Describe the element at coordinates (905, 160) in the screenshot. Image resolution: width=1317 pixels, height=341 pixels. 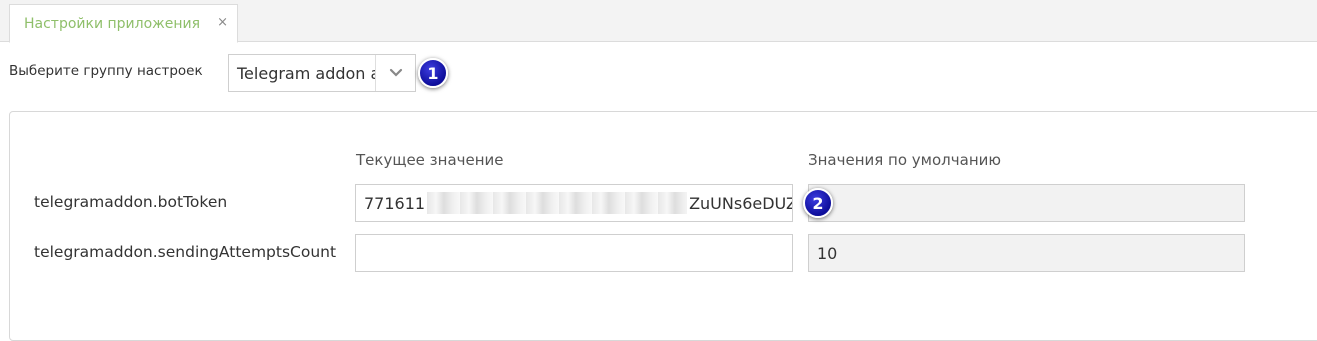
I see `column-header-default: Значения по умолчанию` at that location.